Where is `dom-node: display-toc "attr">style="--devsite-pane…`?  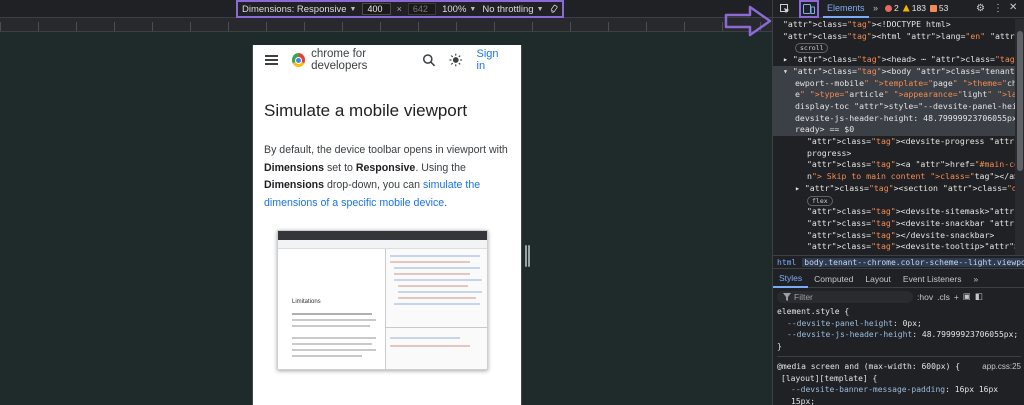
dom-node: display-toc "attr">style="--devsite-pane… is located at coordinates (894, 106).